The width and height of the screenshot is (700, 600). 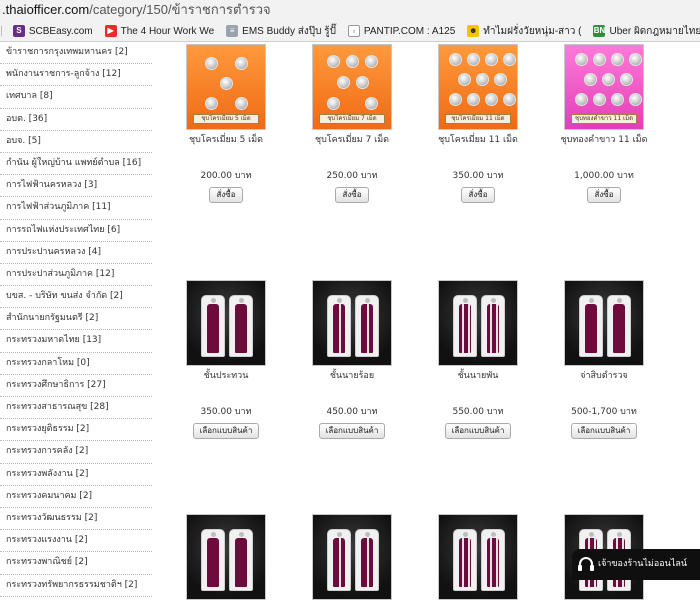 What do you see at coordinates (226, 87) in the screenshot?
I see `product-image: ชุบโครเมี่ยม 5 เม็ด` at bounding box center [226, 87].